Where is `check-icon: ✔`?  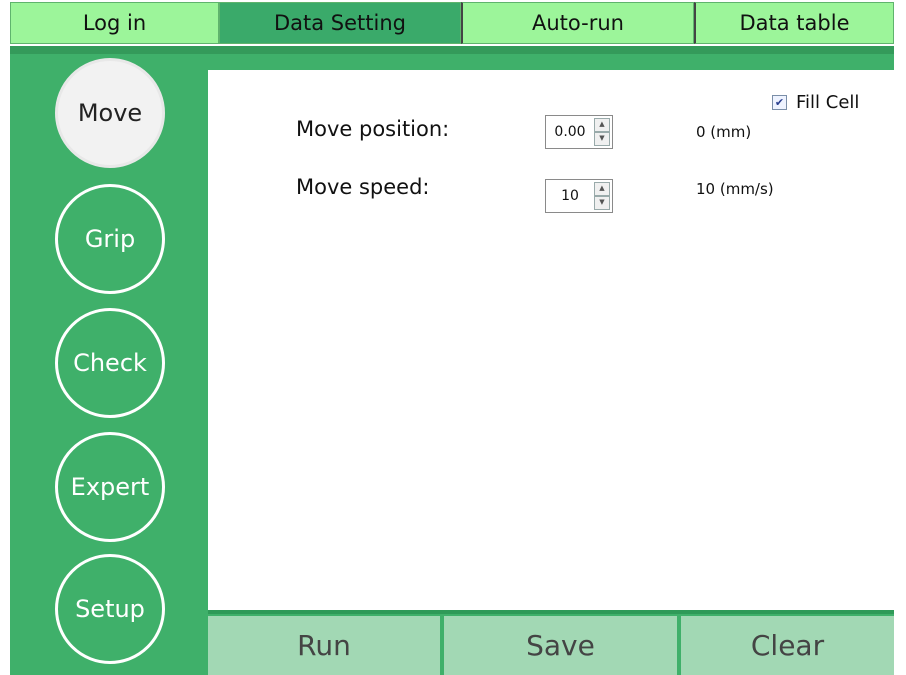
check-icon: ✔ is located at coordinates (779, 102).